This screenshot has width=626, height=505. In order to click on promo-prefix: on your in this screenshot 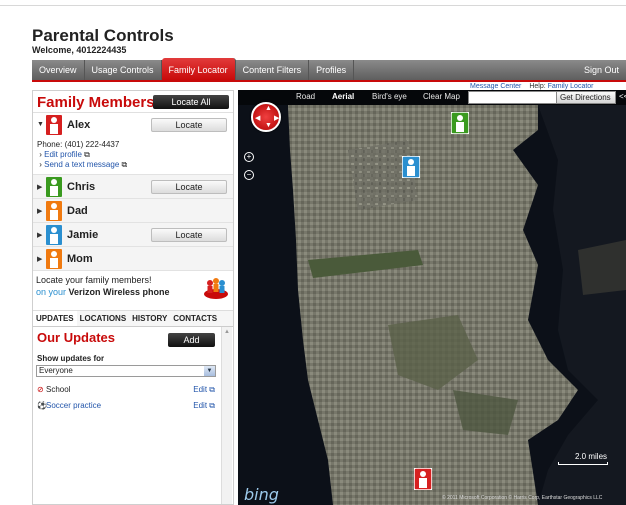, I will do `click(51, 292)`.